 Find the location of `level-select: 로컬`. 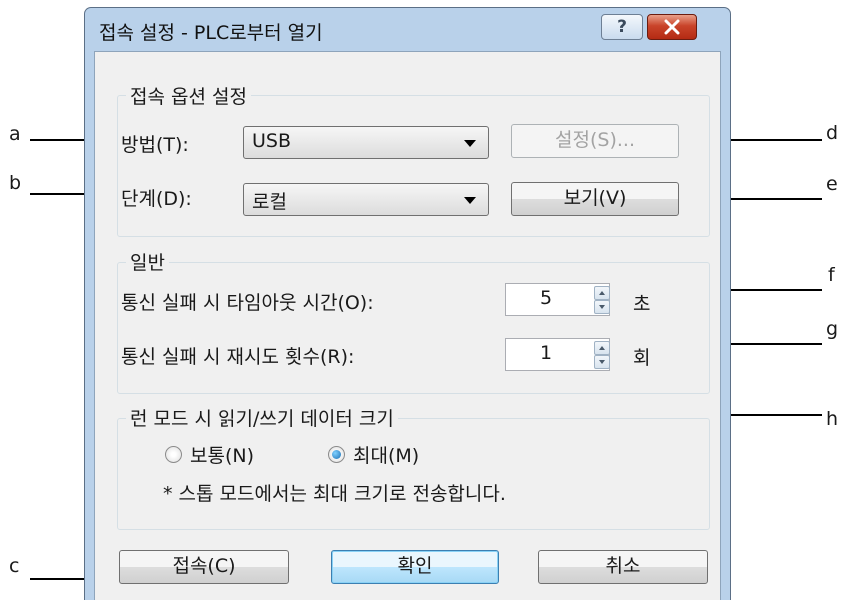

level-select: 로컬 is located at coordinates (366, 199).